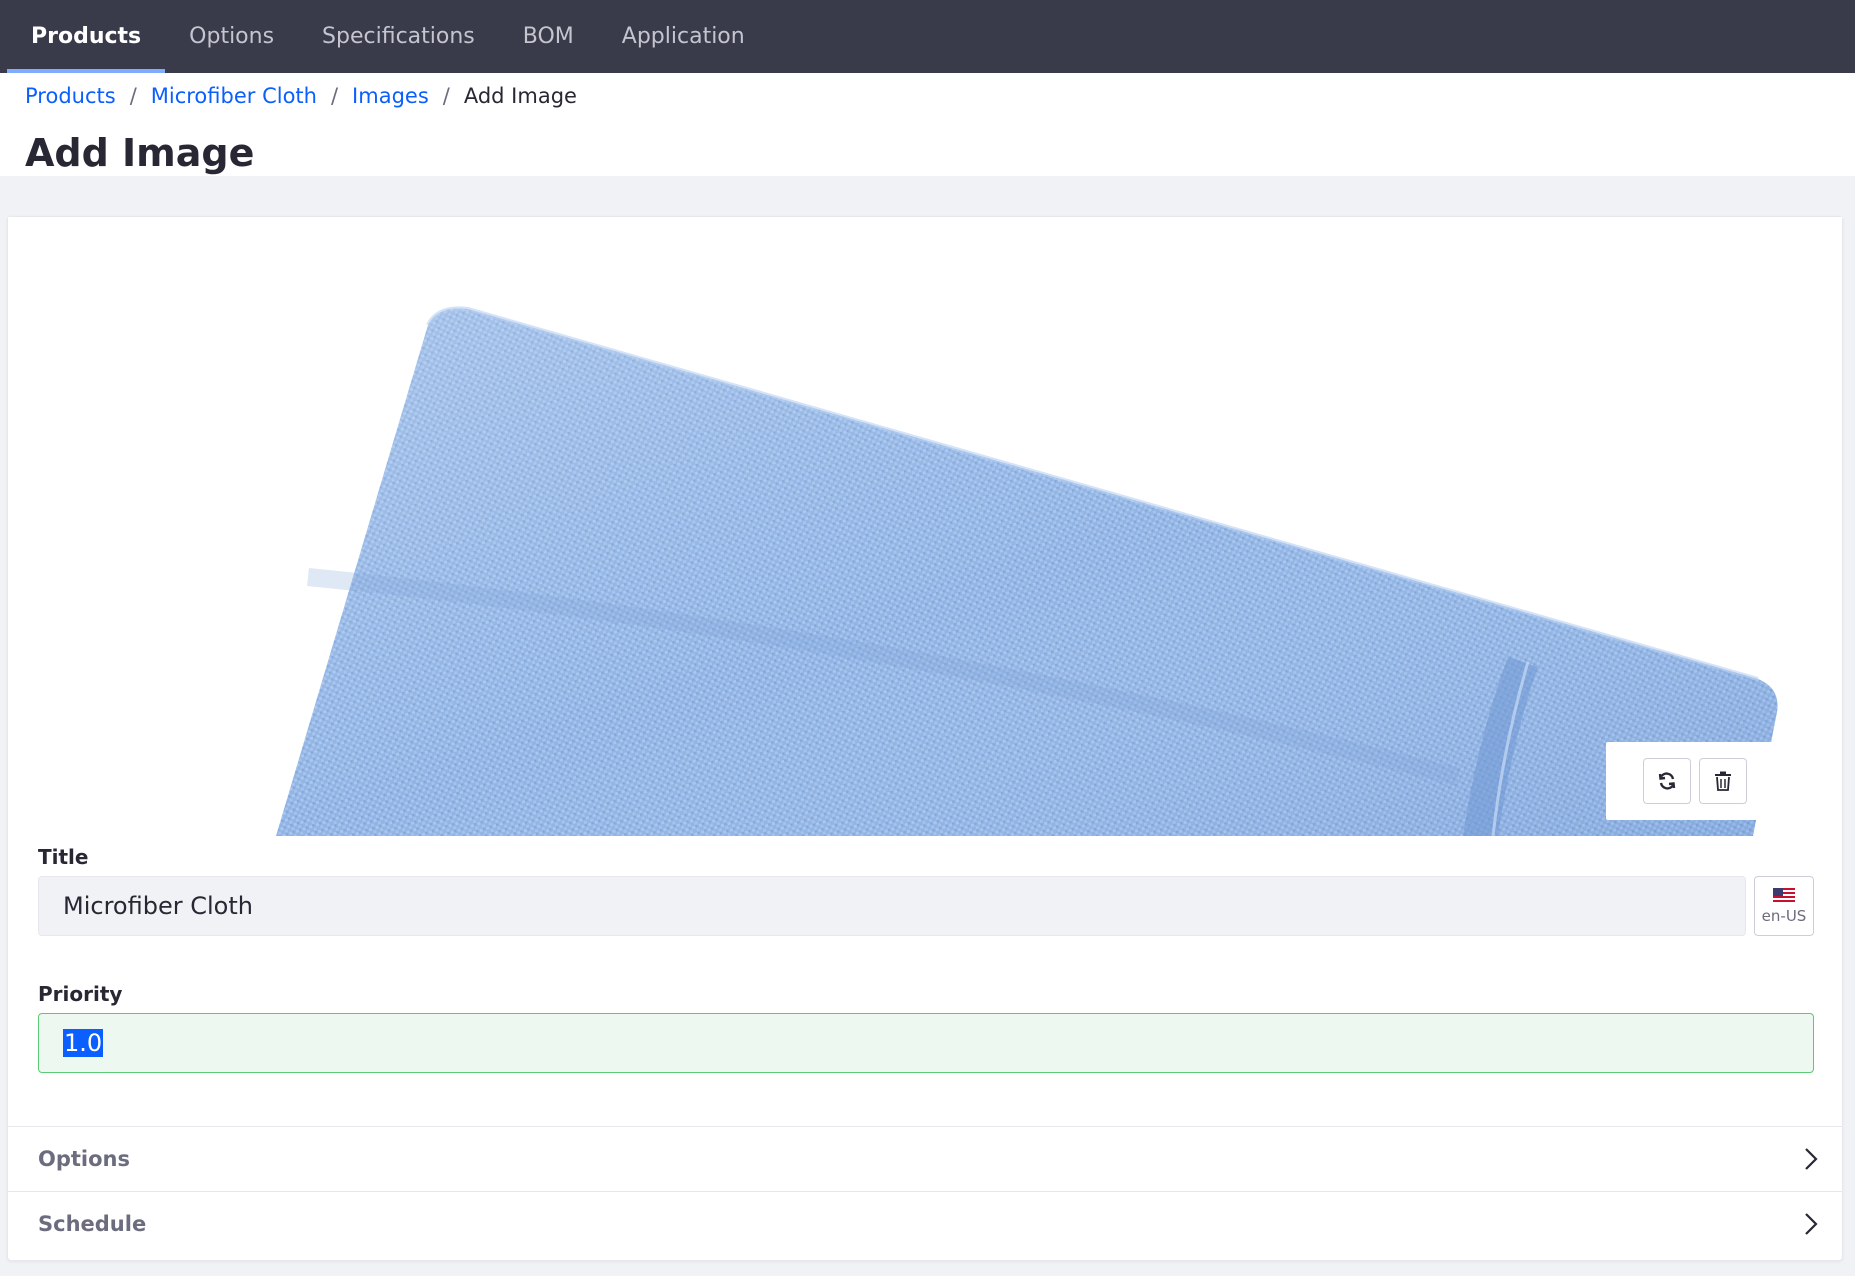 The height and width of the screenshot is (1276, 1855). What do you see at coordinates (1784, 915) in the screenshot?
I see `language-code: en-US` at bounding box center [1784, 915].